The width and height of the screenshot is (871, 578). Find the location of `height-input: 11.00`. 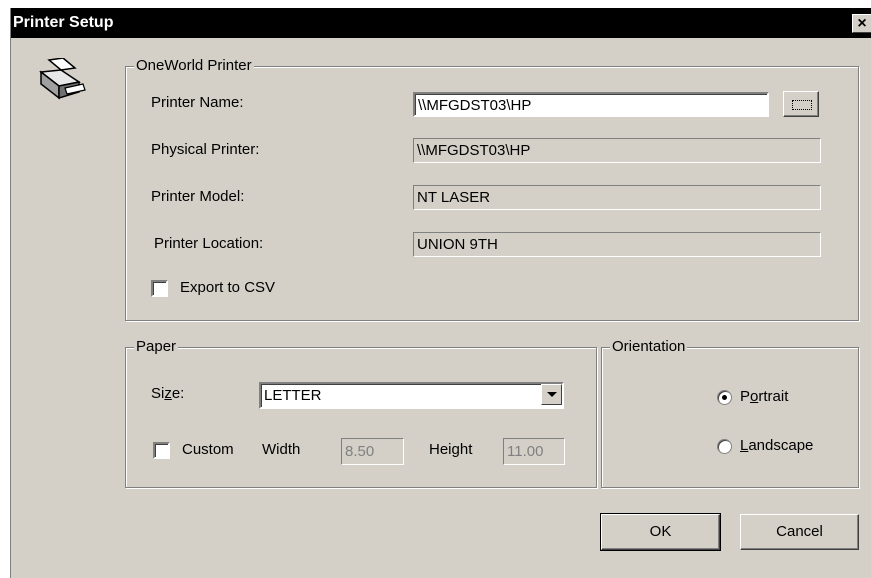

height-input: 11.00 is located at coordinates (534, 451).